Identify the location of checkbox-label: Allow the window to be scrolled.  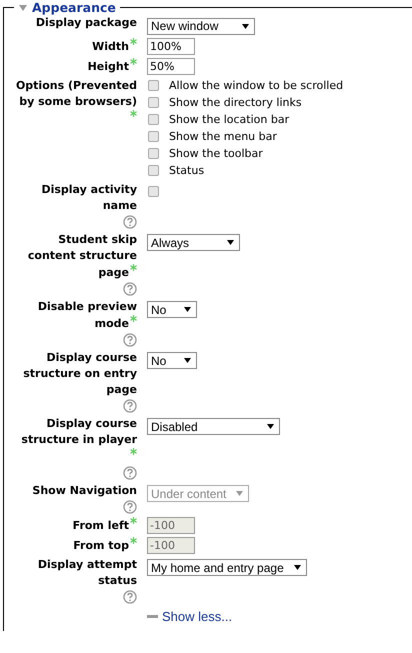
(256, 85).